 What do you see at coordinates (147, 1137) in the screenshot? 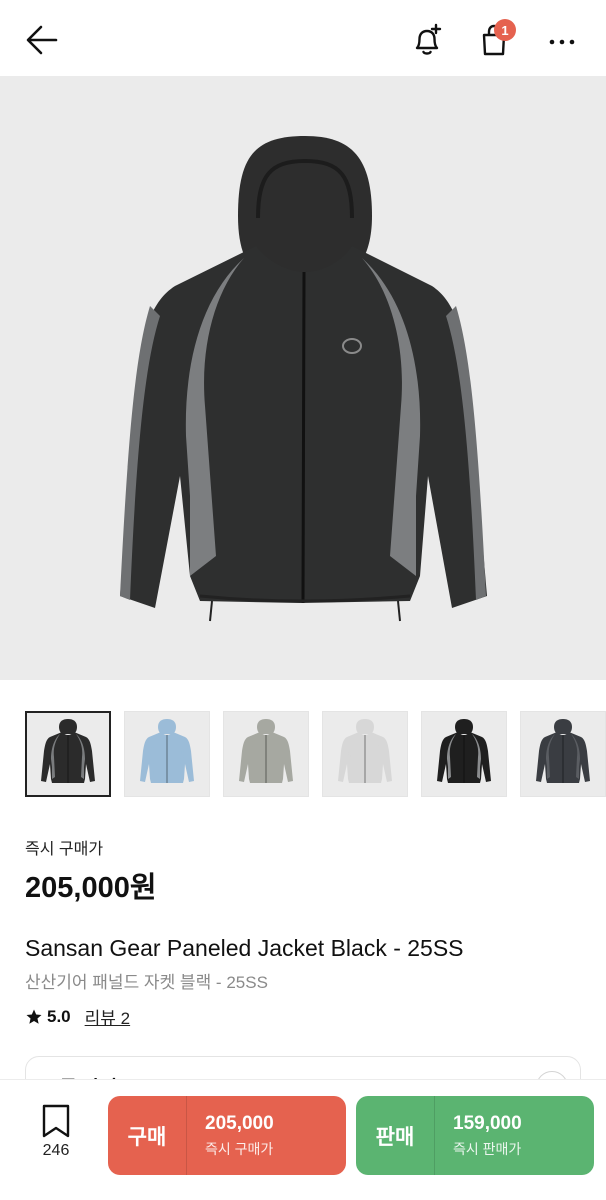
I see `buy-button-label: 구매` at bounding box center [147, 1137].